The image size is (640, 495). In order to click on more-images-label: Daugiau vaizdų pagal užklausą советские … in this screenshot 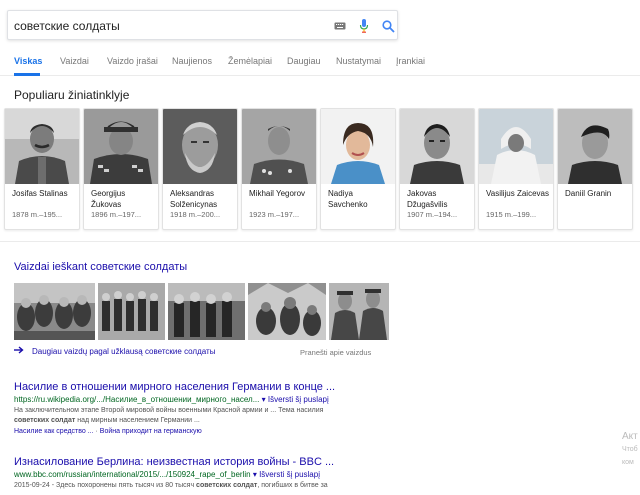, I will do `click(124, 351)`.